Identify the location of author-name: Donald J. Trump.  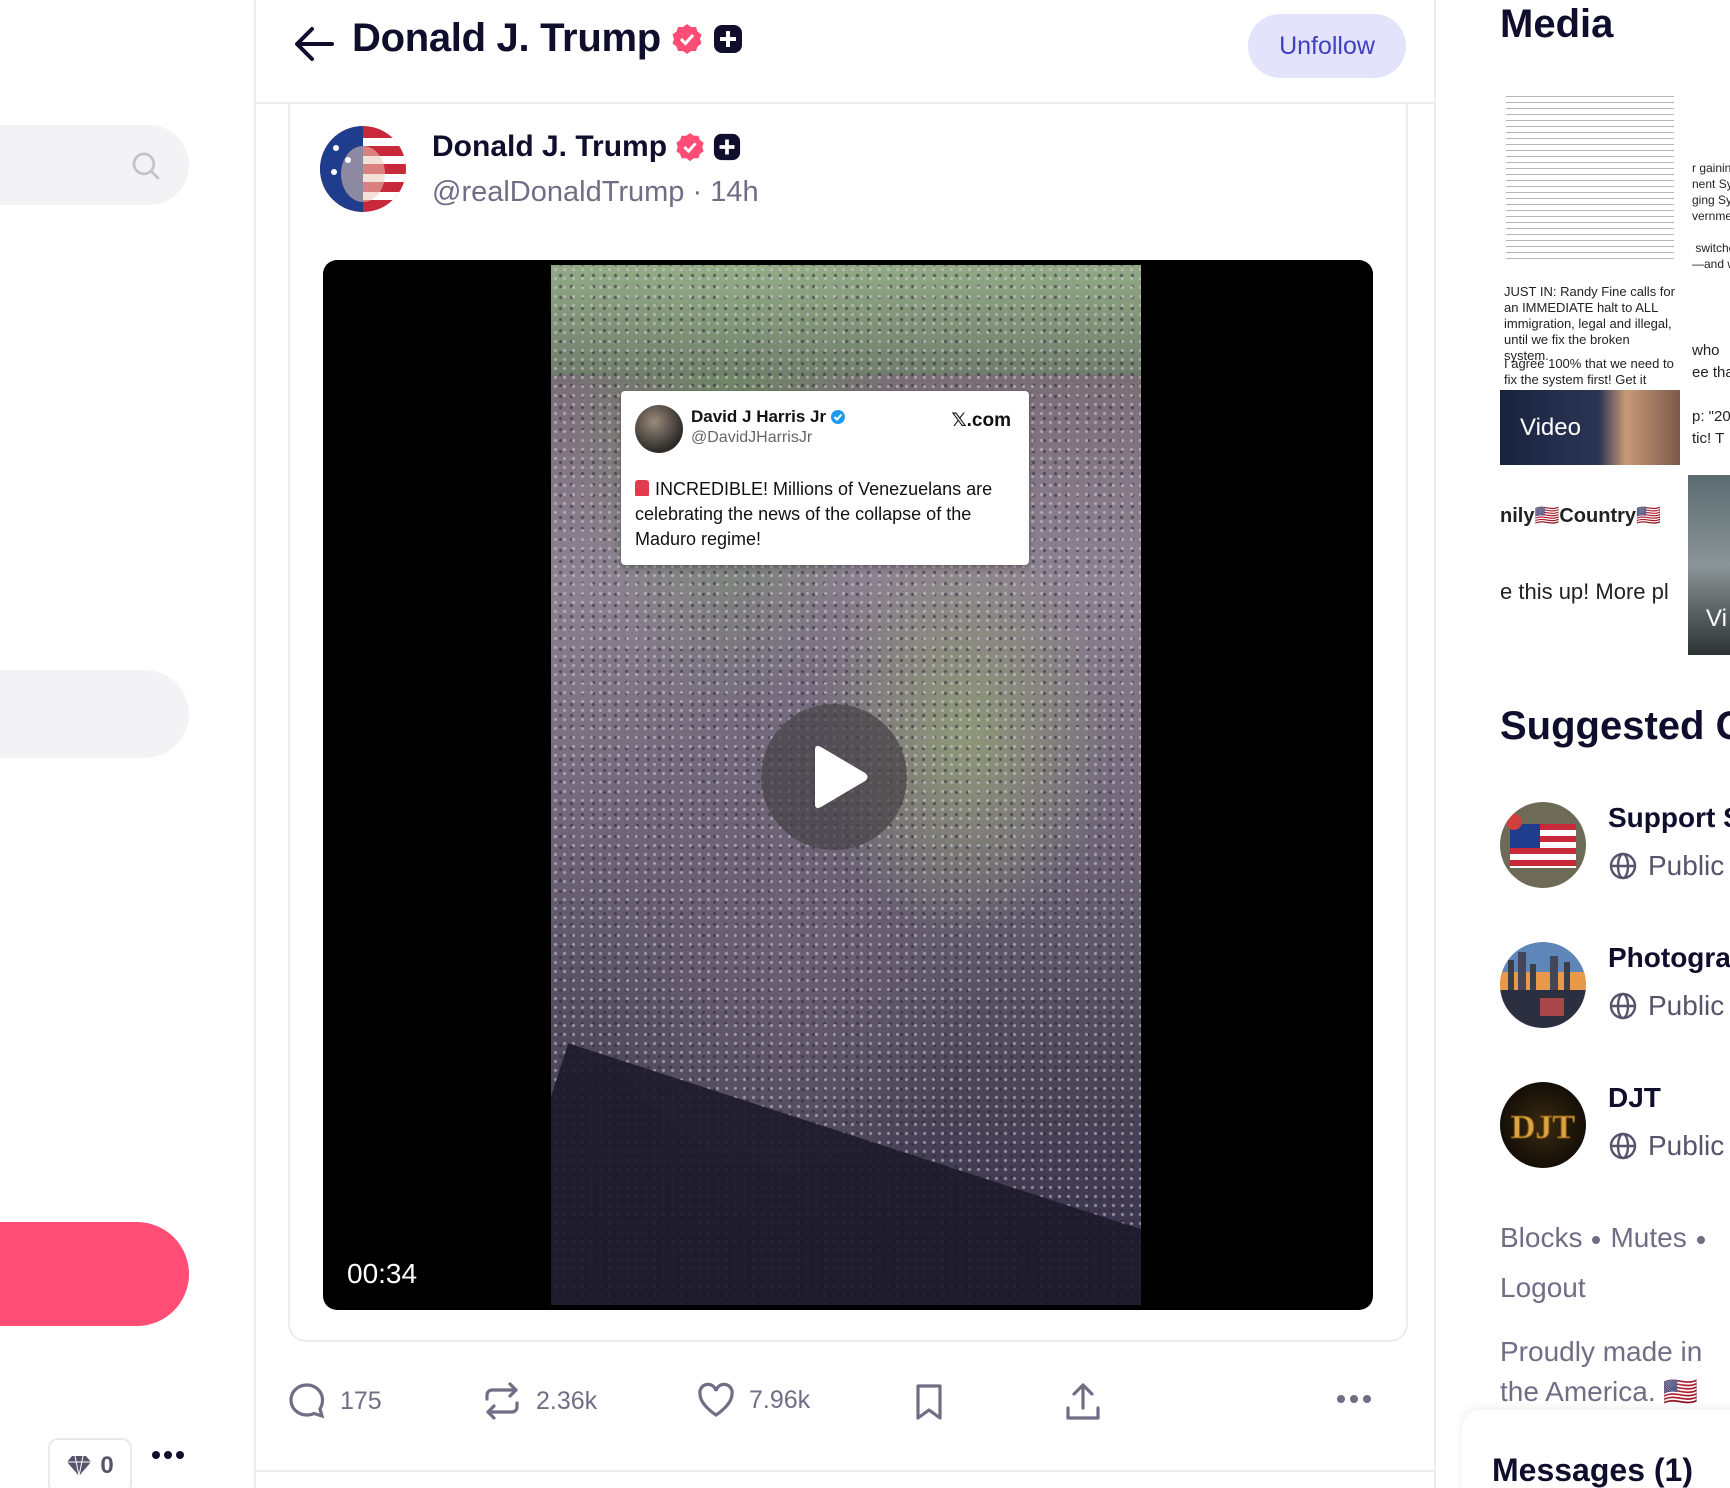
(586, 147).